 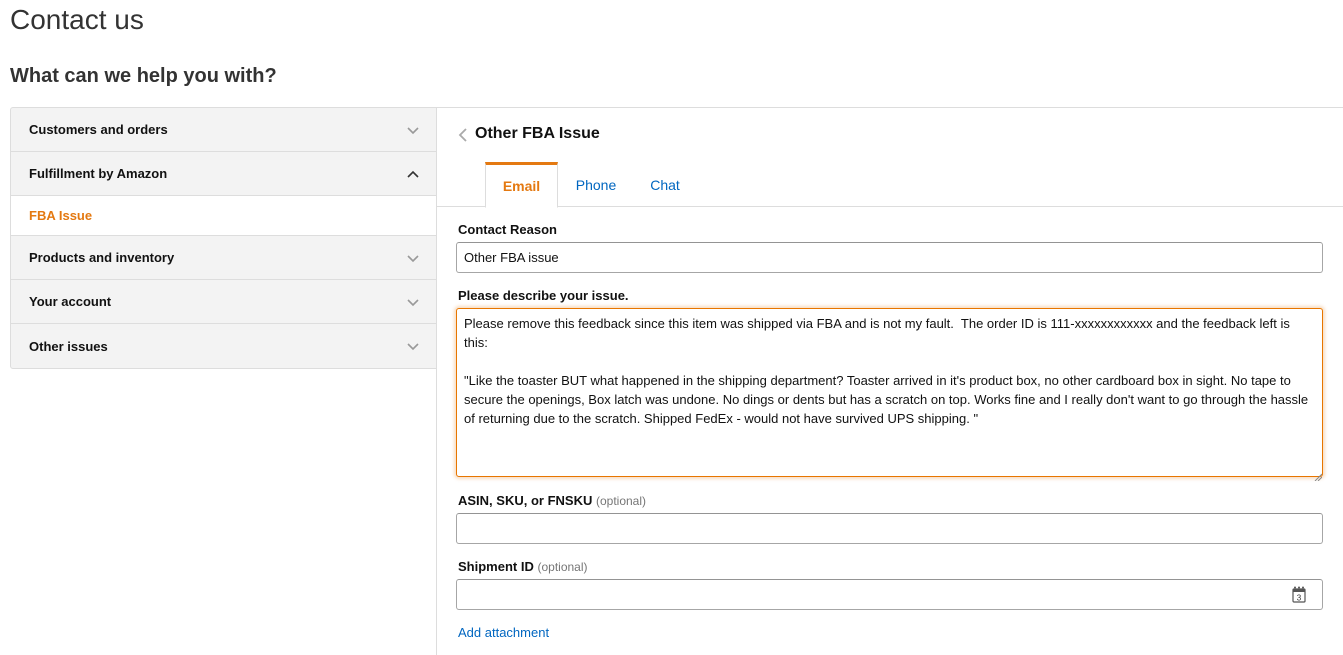 What do you see at coordinates (507, 229) in the screenshot?
I see `contact-reason-label: Contact Reason` at bounding box center [507, 229].